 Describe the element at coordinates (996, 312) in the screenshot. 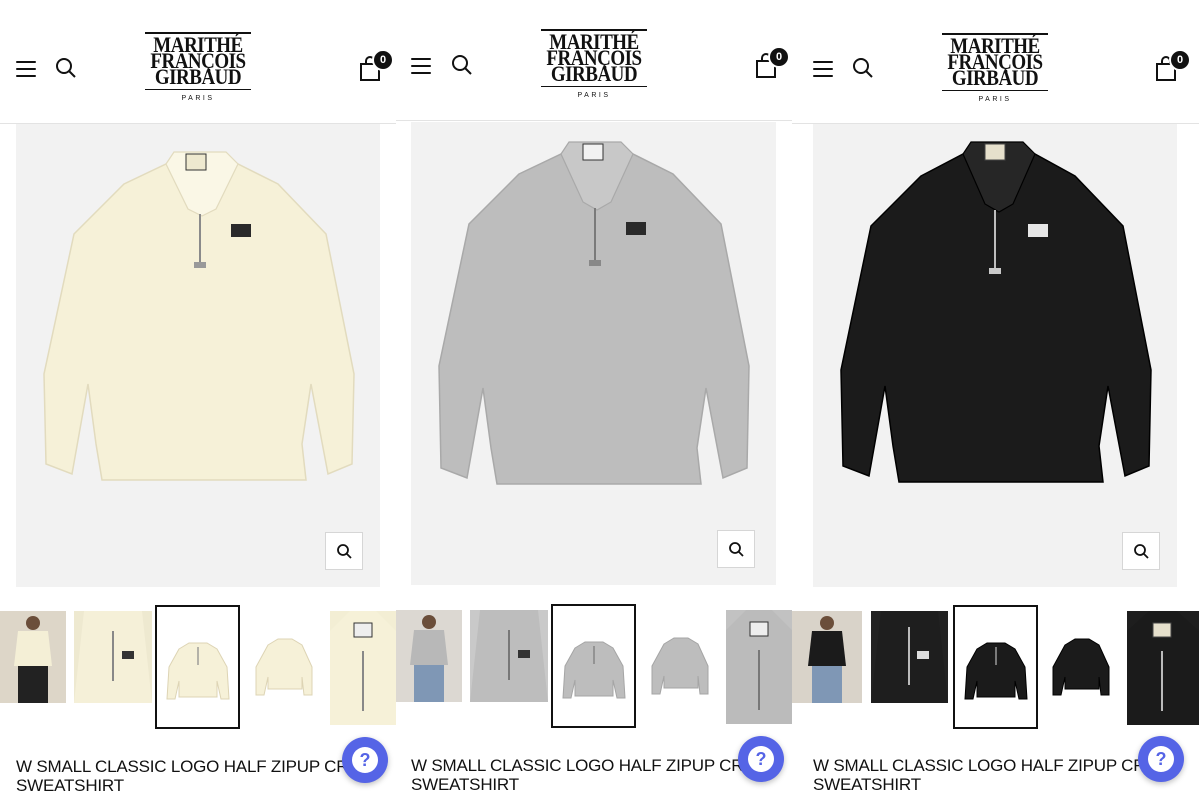

I see `sweatshirt-black-image` at that location.